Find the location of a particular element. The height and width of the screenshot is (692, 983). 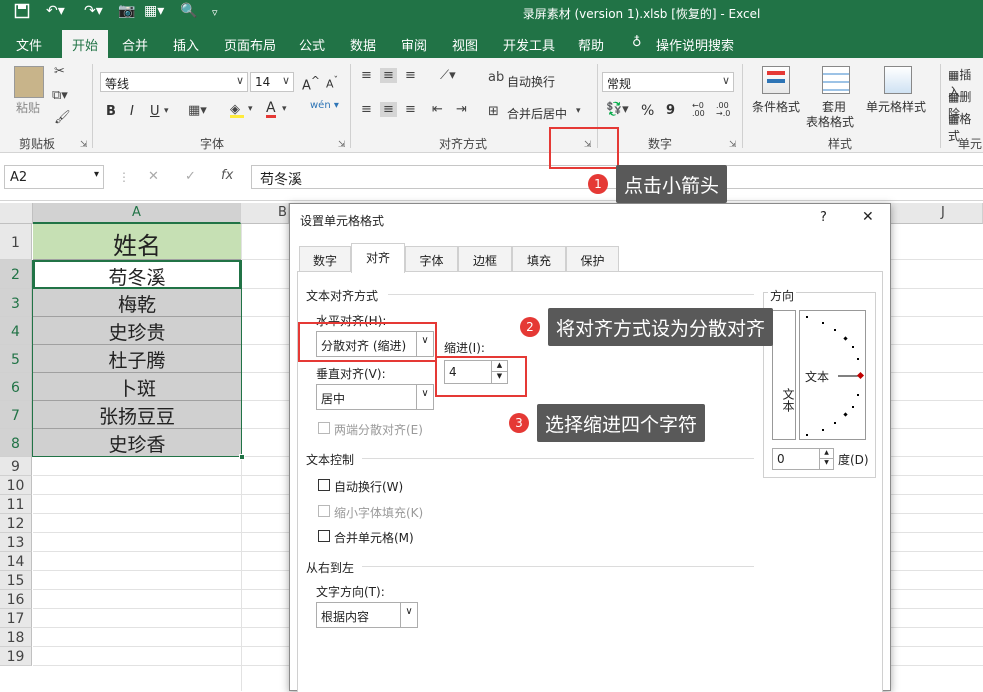

row-header: 14 is located at coordinates (16, 561).